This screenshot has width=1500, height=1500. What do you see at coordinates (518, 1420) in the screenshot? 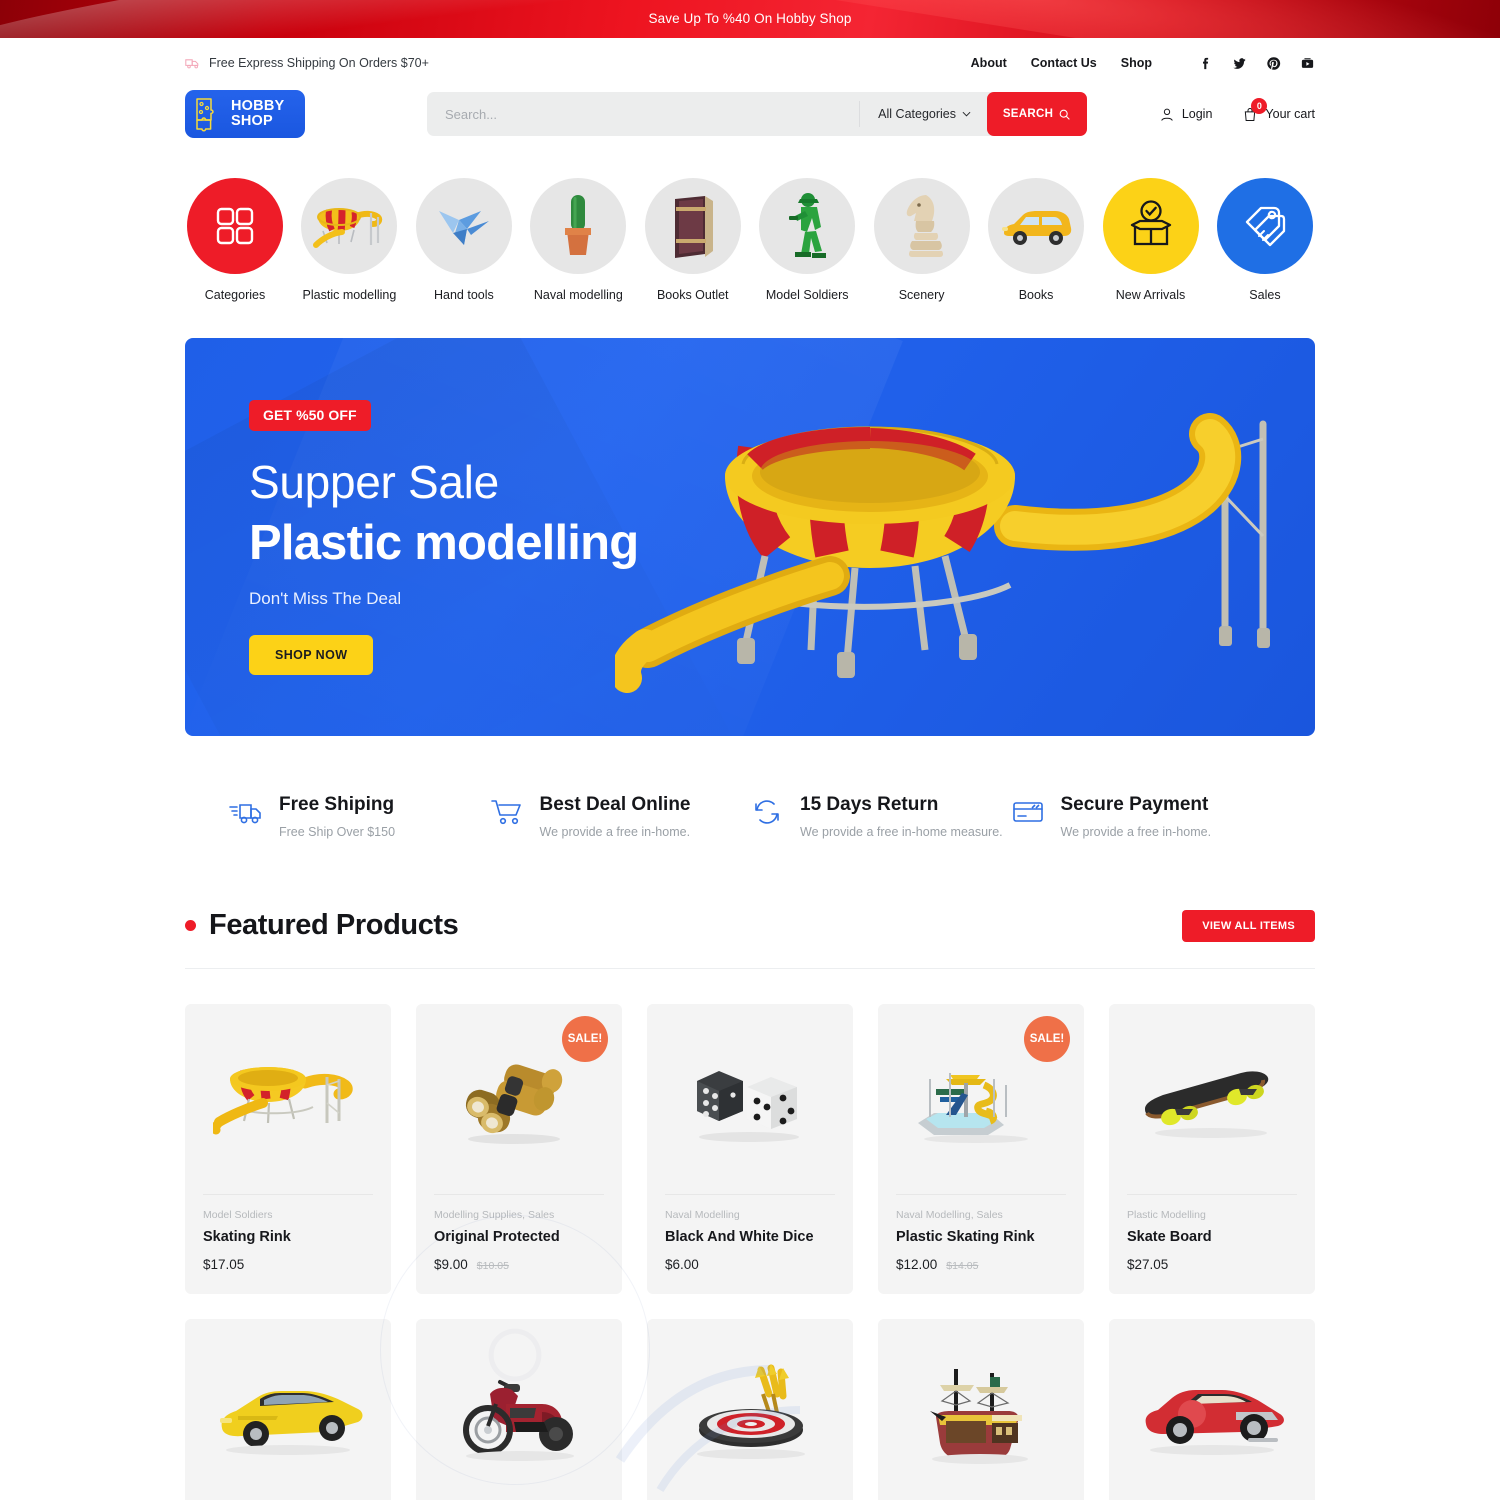
I see `red-trike-motorcycle-image` at bounding box center [518, 1420].